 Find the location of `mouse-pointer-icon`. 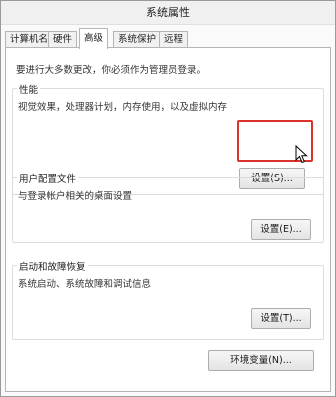

mouse-pointer-icon is located at coordinates (301, 154).